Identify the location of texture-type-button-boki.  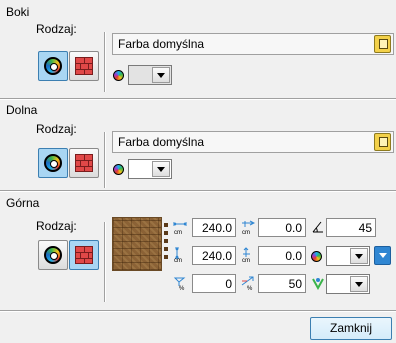
(84, 66).